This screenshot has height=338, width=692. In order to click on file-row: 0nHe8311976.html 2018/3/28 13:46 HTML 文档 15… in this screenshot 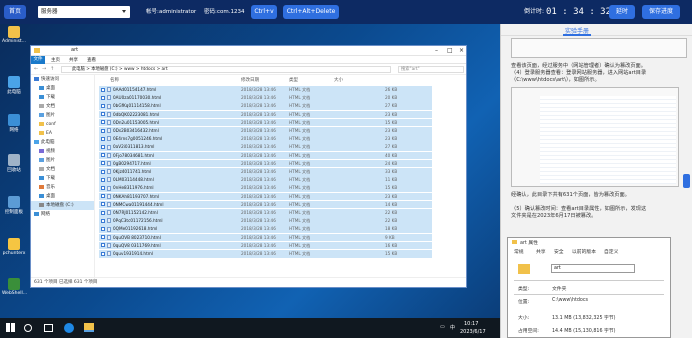, I will do `click(265, 188)`.